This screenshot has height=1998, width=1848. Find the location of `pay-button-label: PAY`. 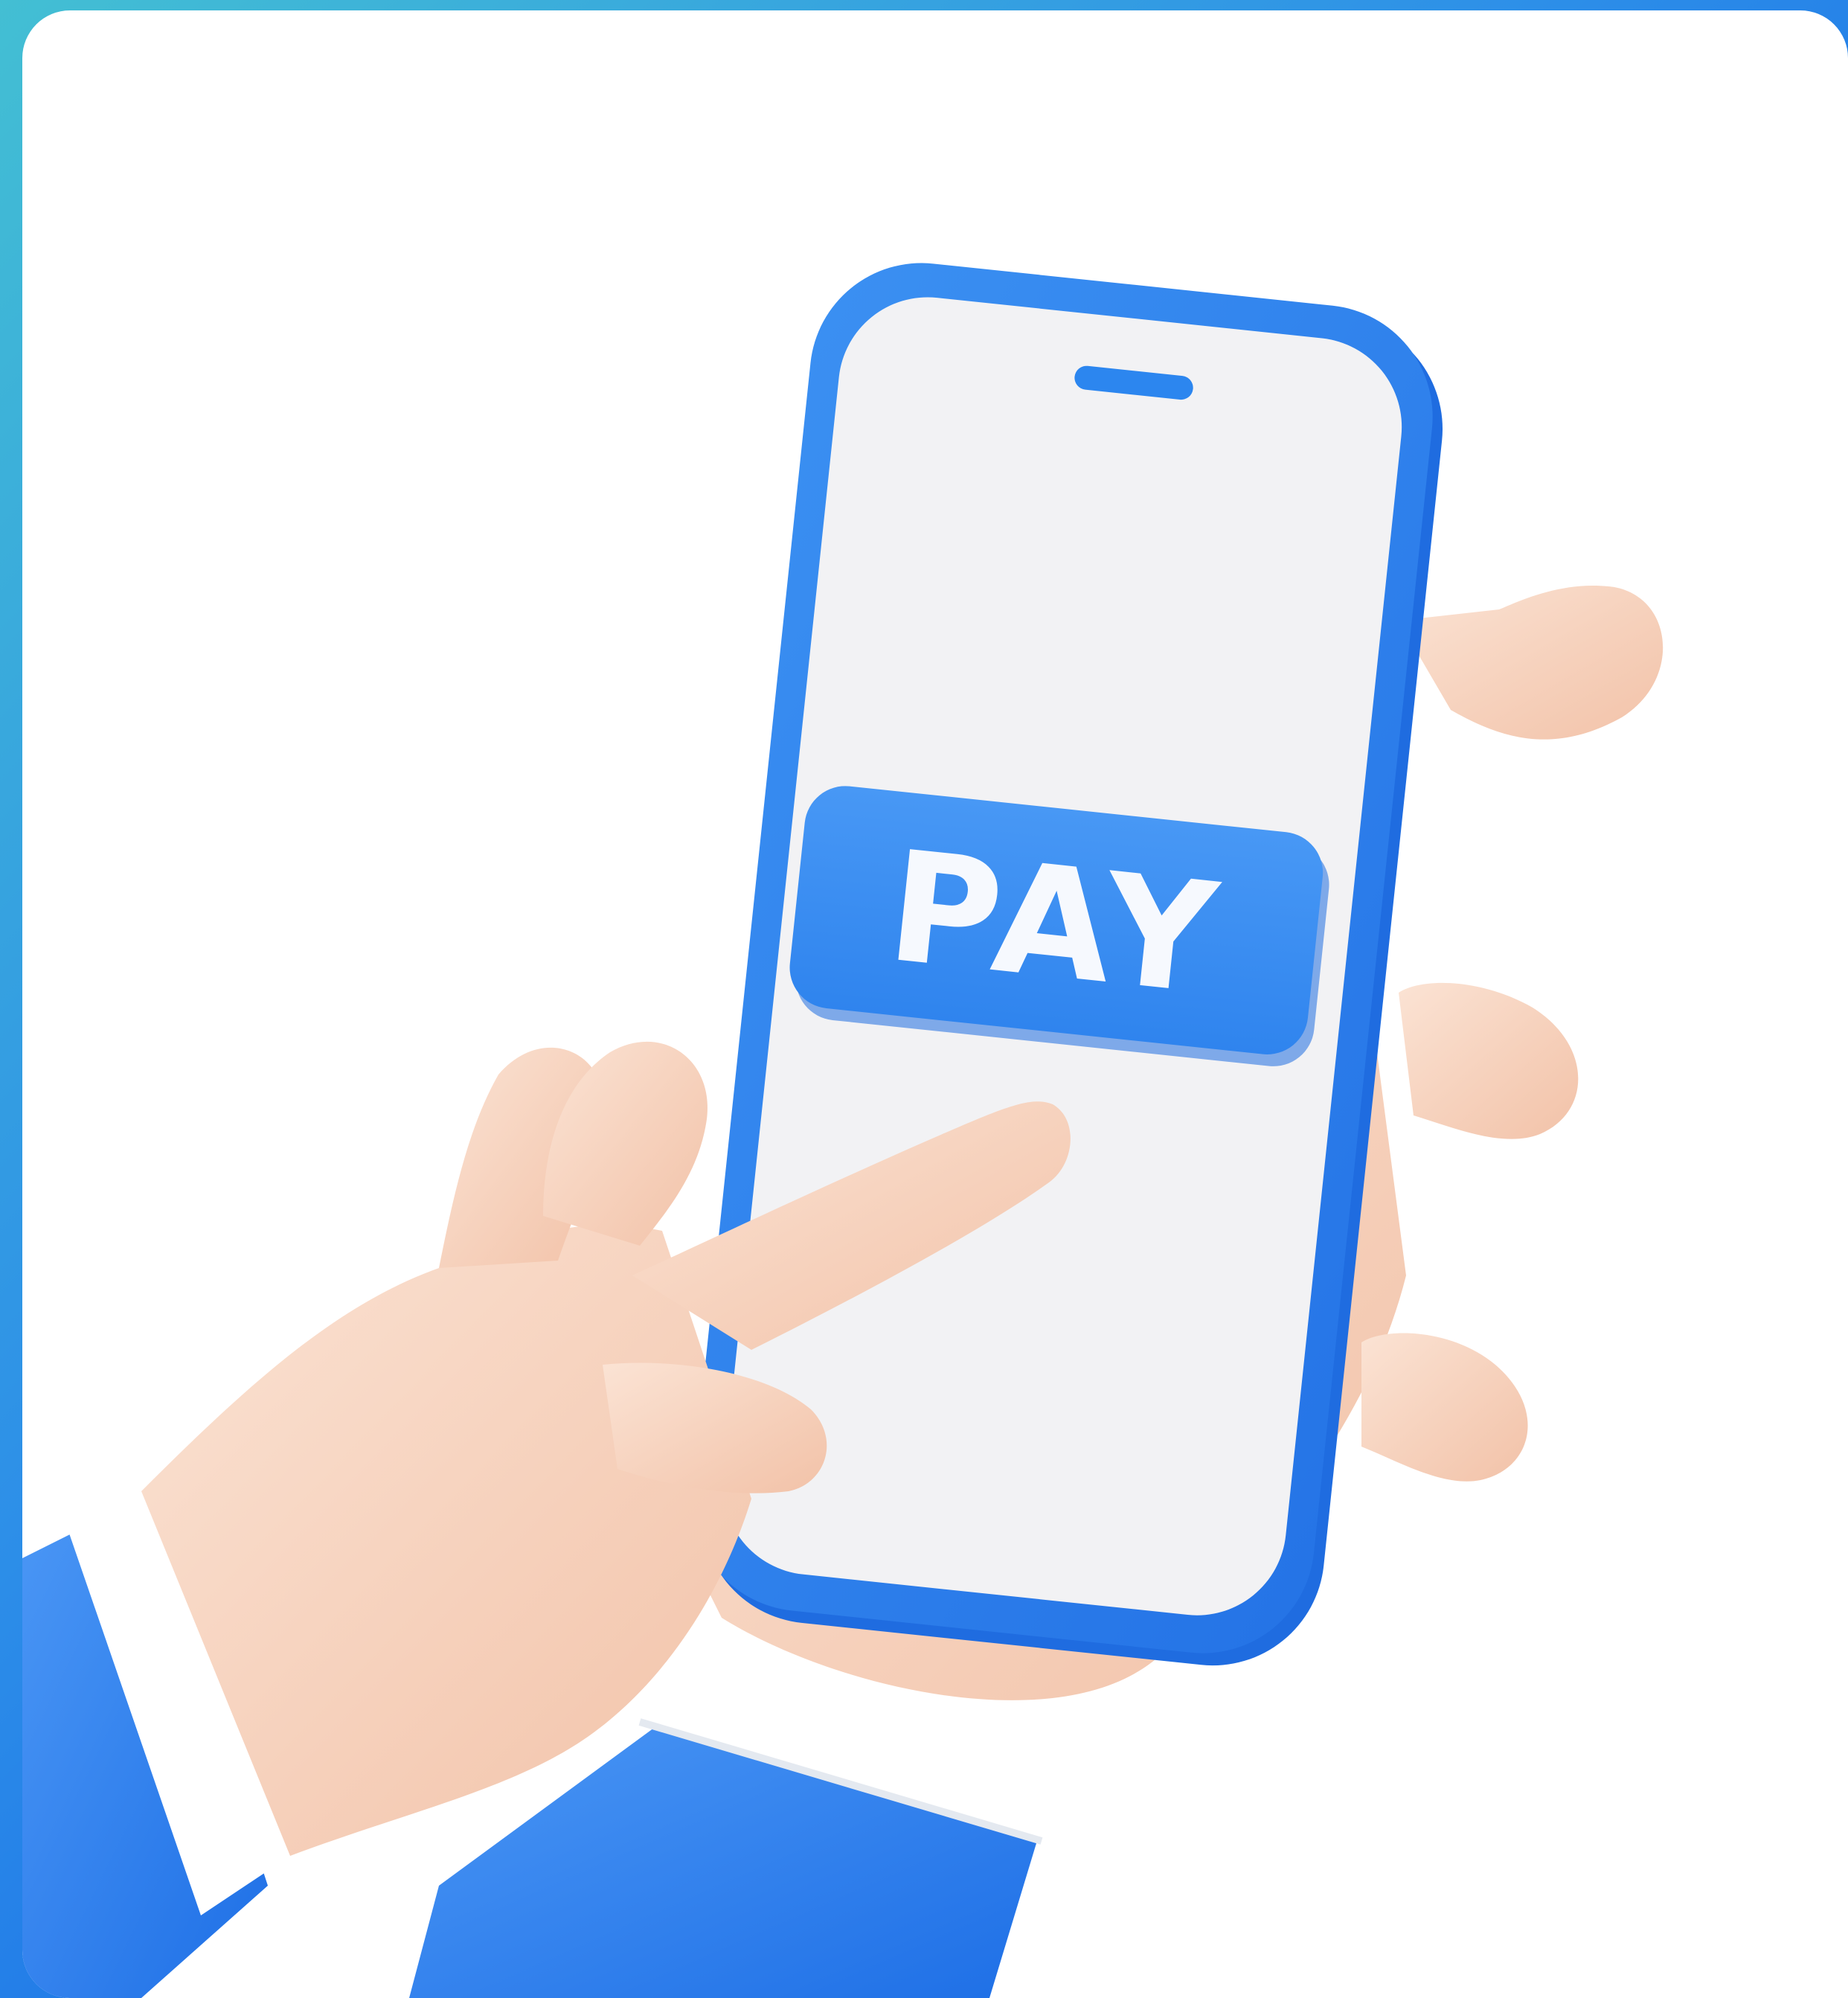

pay-button-label: PAY is located at coordinates (1056, 924).